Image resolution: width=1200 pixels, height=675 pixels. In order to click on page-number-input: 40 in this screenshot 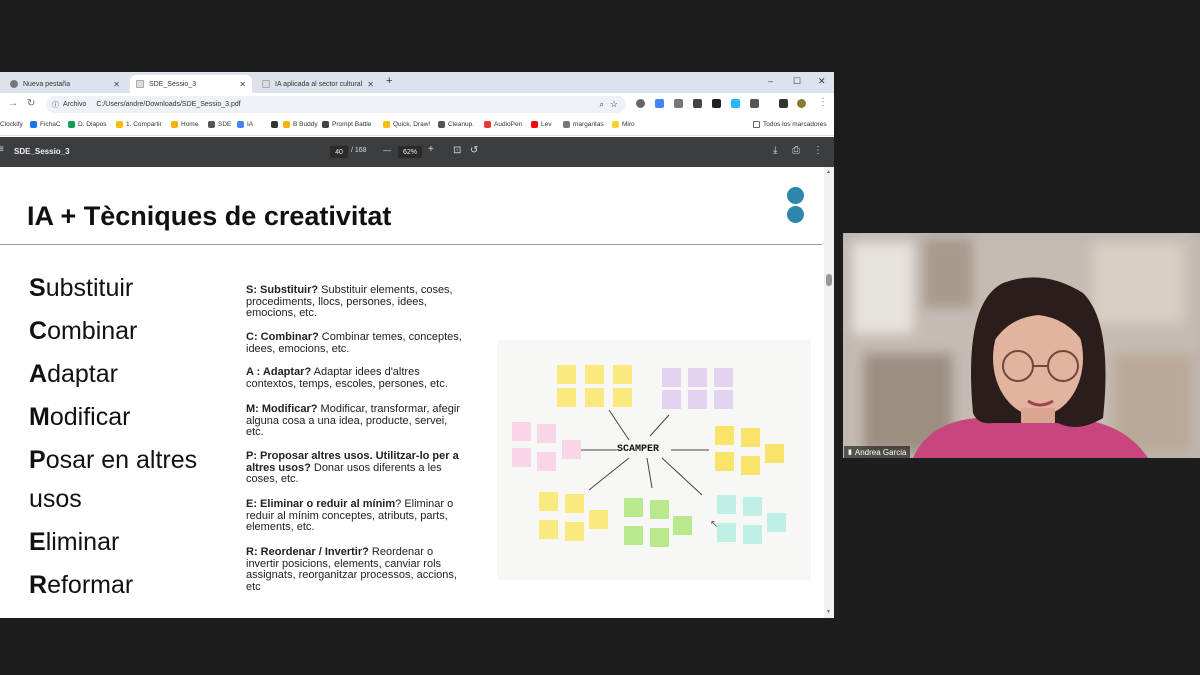, I will do `click(339, 152)`.